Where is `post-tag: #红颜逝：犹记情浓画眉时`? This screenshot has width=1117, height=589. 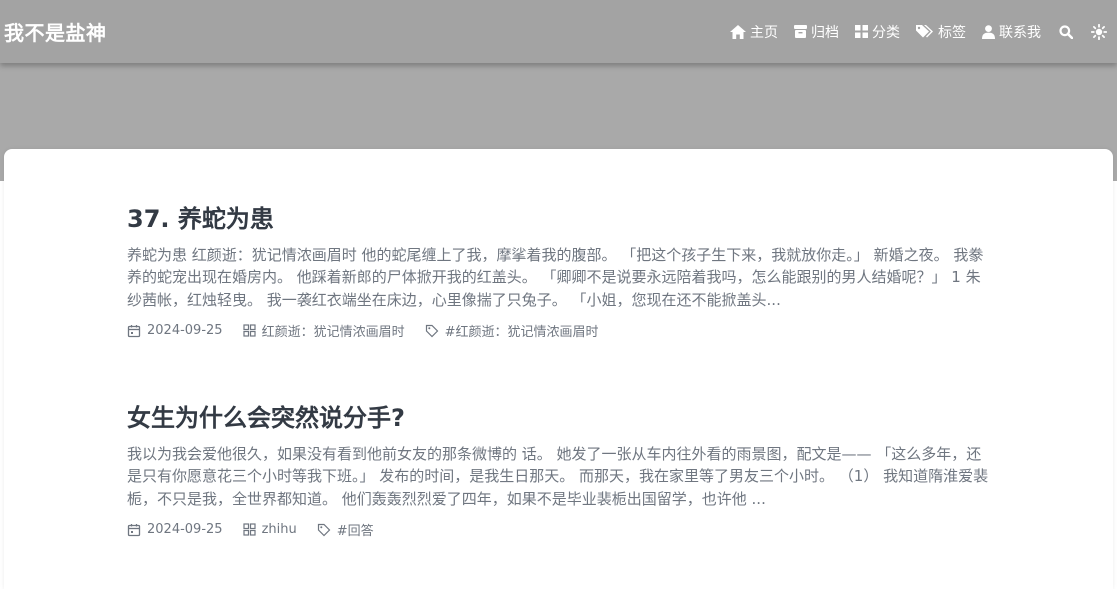
post-tag: #红颜逝：犹记情浓画眉时 is located at coordinates (512, 331).